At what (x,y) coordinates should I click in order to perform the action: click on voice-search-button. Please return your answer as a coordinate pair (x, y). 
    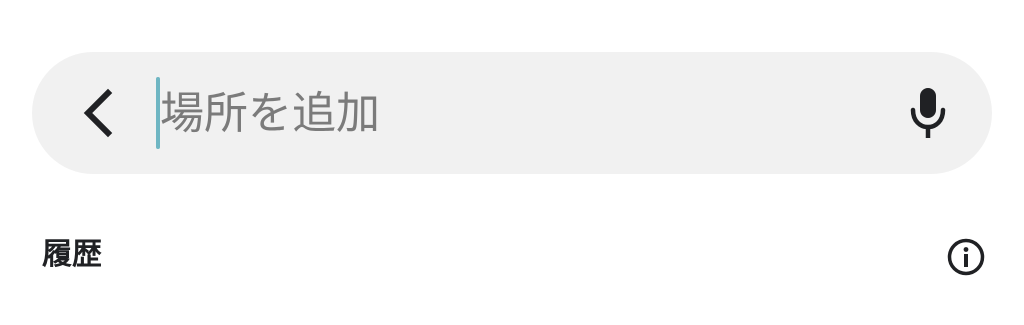
    Looking at the image, I should click on (928, 113).